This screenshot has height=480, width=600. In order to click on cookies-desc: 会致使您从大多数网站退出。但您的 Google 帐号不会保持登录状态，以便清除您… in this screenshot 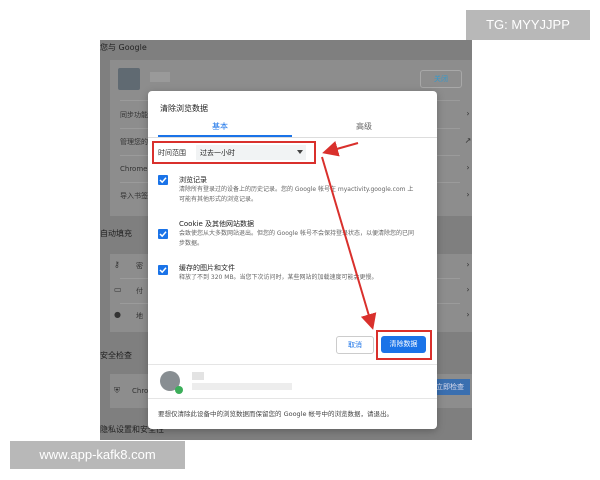, I will do `click(296, 238)`.